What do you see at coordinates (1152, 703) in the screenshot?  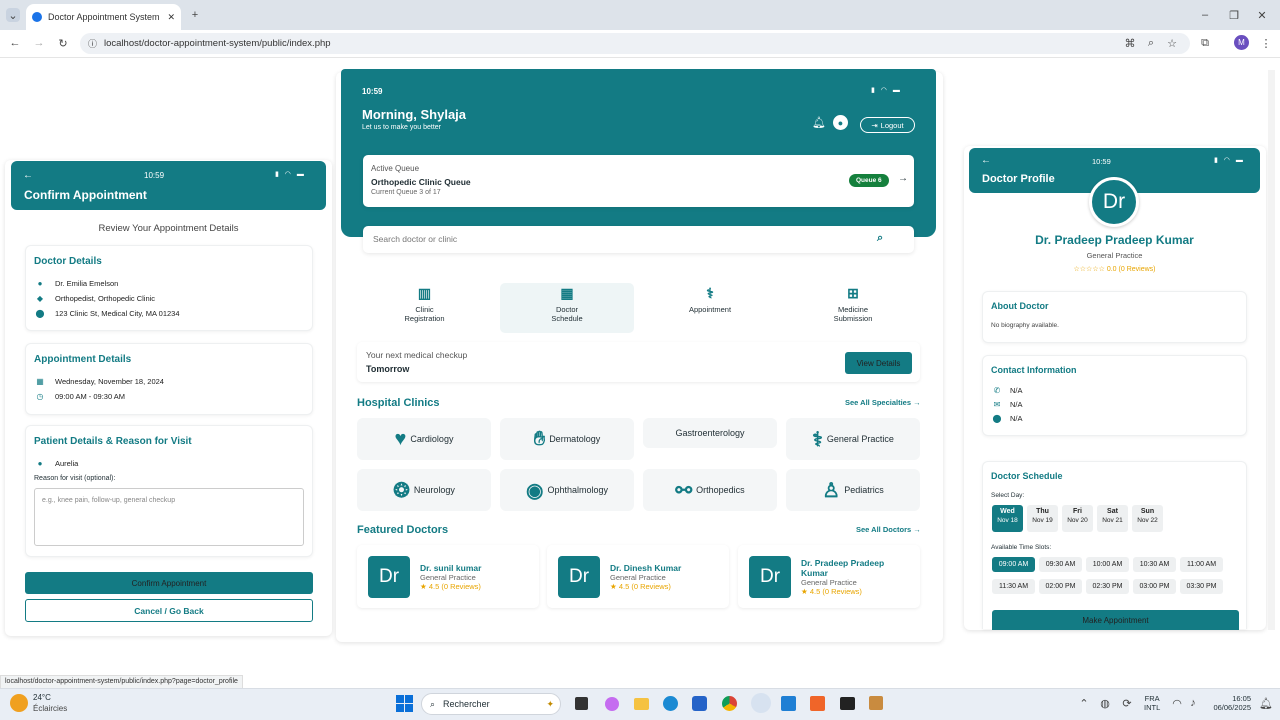 I see `language-indicator: FRA INTL` at bounding box center [1152, 703].